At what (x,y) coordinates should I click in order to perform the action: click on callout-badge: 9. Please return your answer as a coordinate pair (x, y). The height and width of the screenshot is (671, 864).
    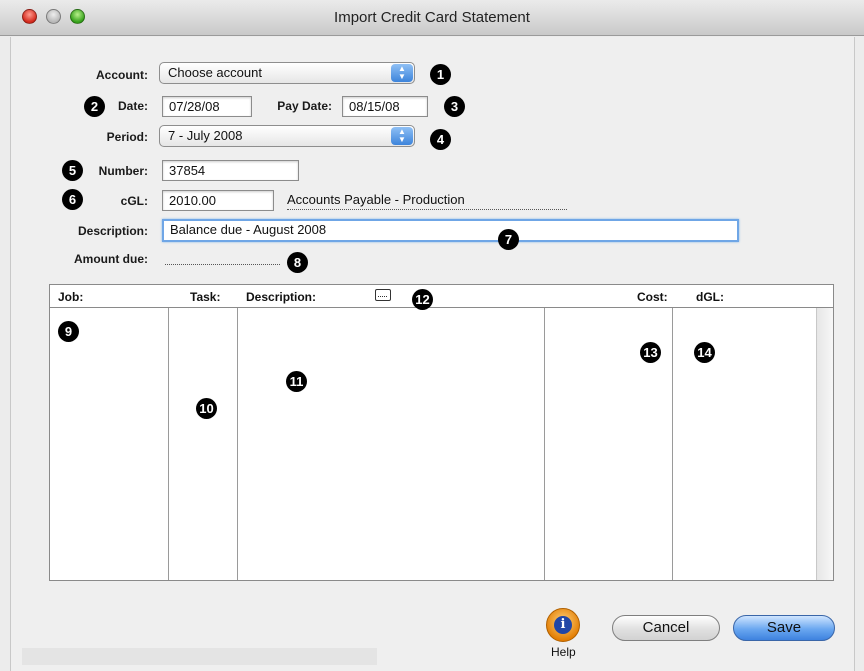
    Looking at the image, I should click on (68, 331).